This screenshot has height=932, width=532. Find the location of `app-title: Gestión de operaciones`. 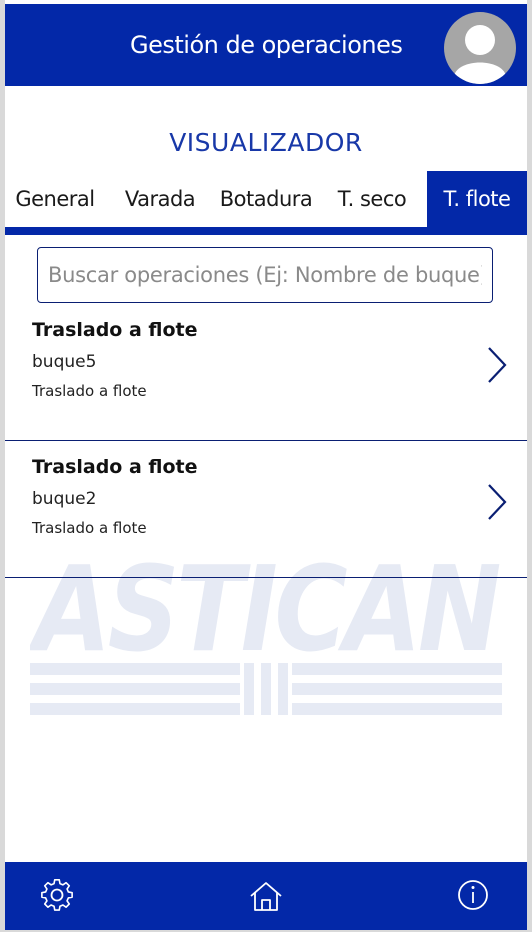

app-title: Gestión de operaciones is located at coordinates (266, 45).